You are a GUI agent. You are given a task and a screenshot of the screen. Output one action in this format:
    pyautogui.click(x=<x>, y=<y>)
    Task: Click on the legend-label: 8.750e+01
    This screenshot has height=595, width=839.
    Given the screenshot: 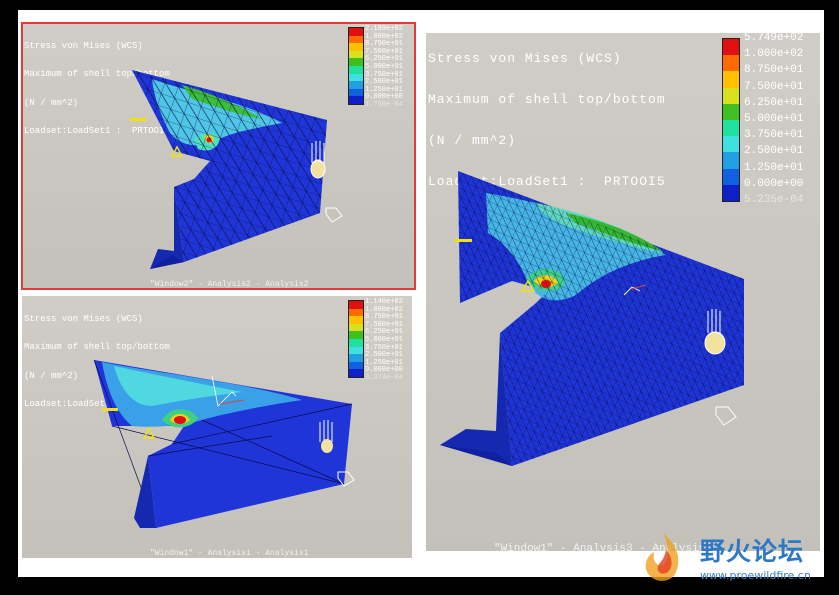 What is the action you would take?
    pyautogui.click(x=774, y=70)
    